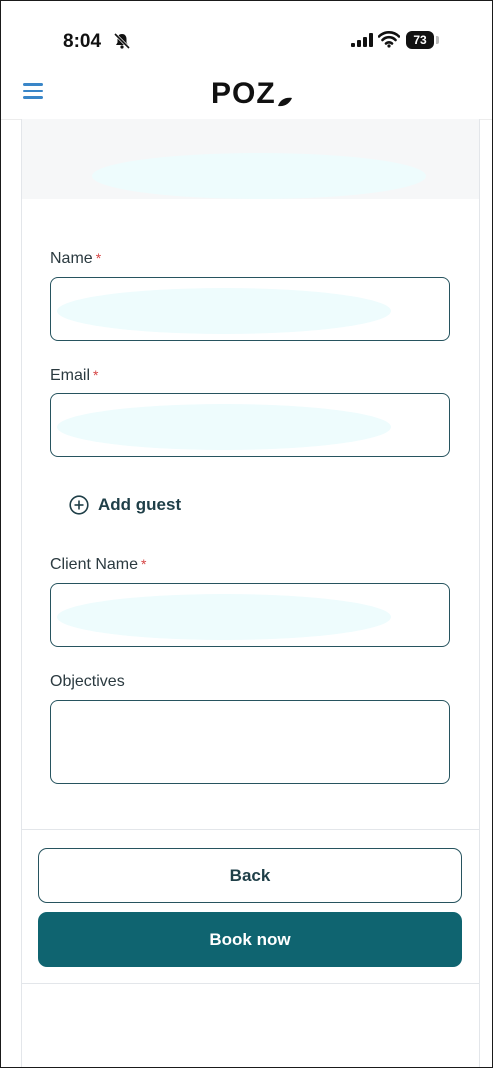 This screenshot has width=493, height=1068. What do you see at coordinates (246, 32) in the screenshot?
I see `status-bar: 8:04 73` at bounding box center [246, 32].